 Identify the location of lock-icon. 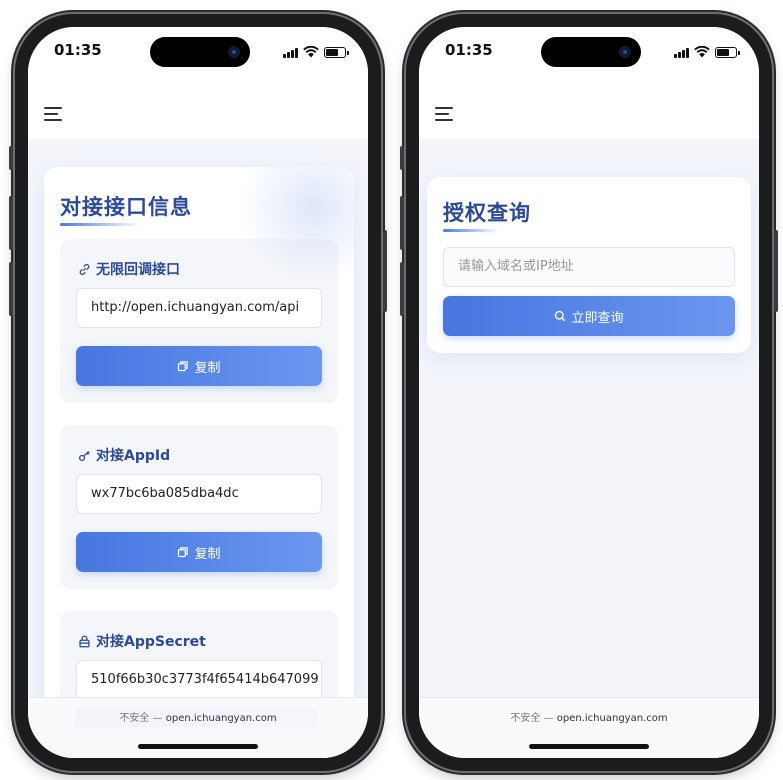
(84, 641).